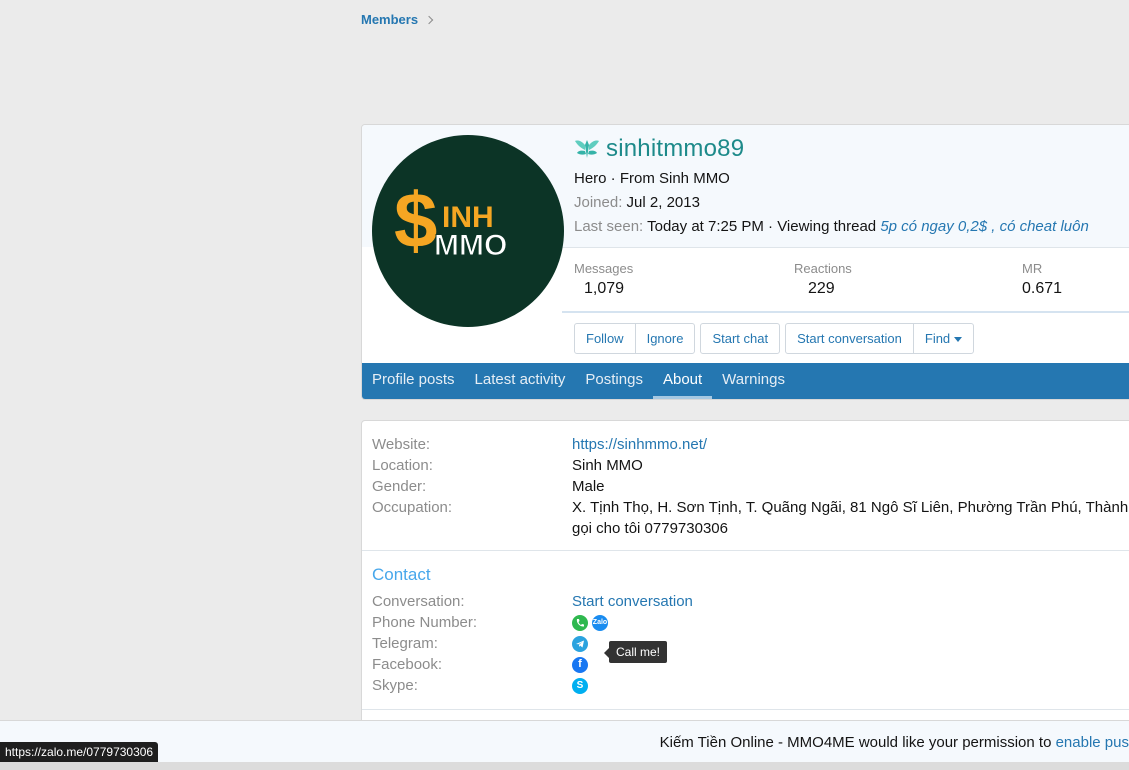 This screenshot has height=770, width=1129. Describe the element at coordinates (580, 685) in the screenshot. I see `skype-icon: S` at that location.